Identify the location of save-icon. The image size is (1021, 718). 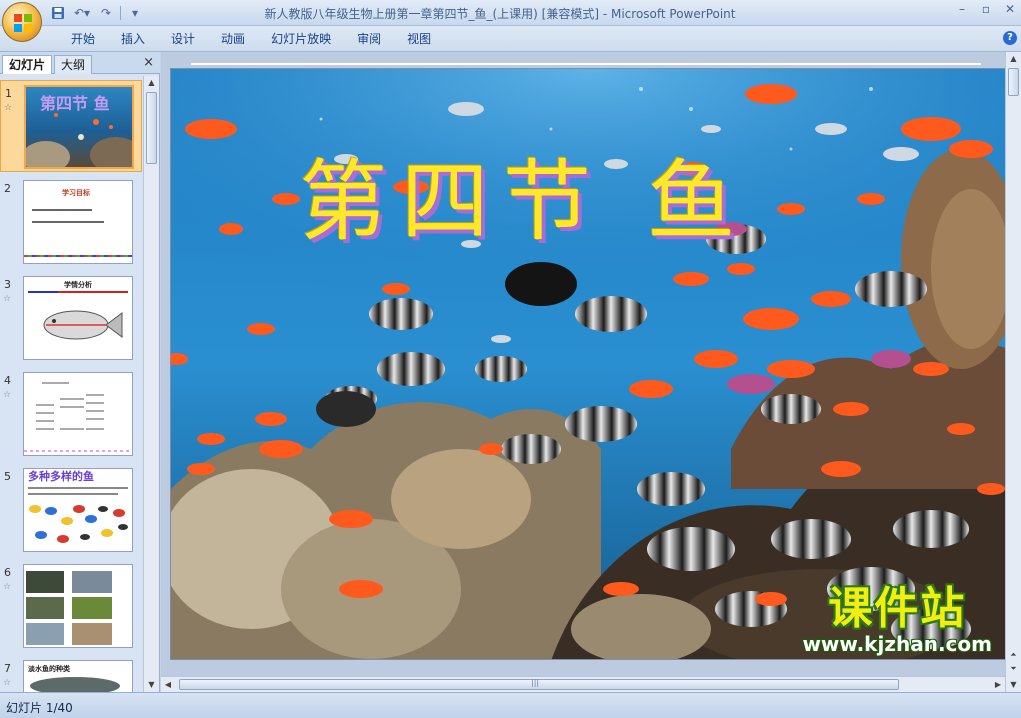
(58, 13).